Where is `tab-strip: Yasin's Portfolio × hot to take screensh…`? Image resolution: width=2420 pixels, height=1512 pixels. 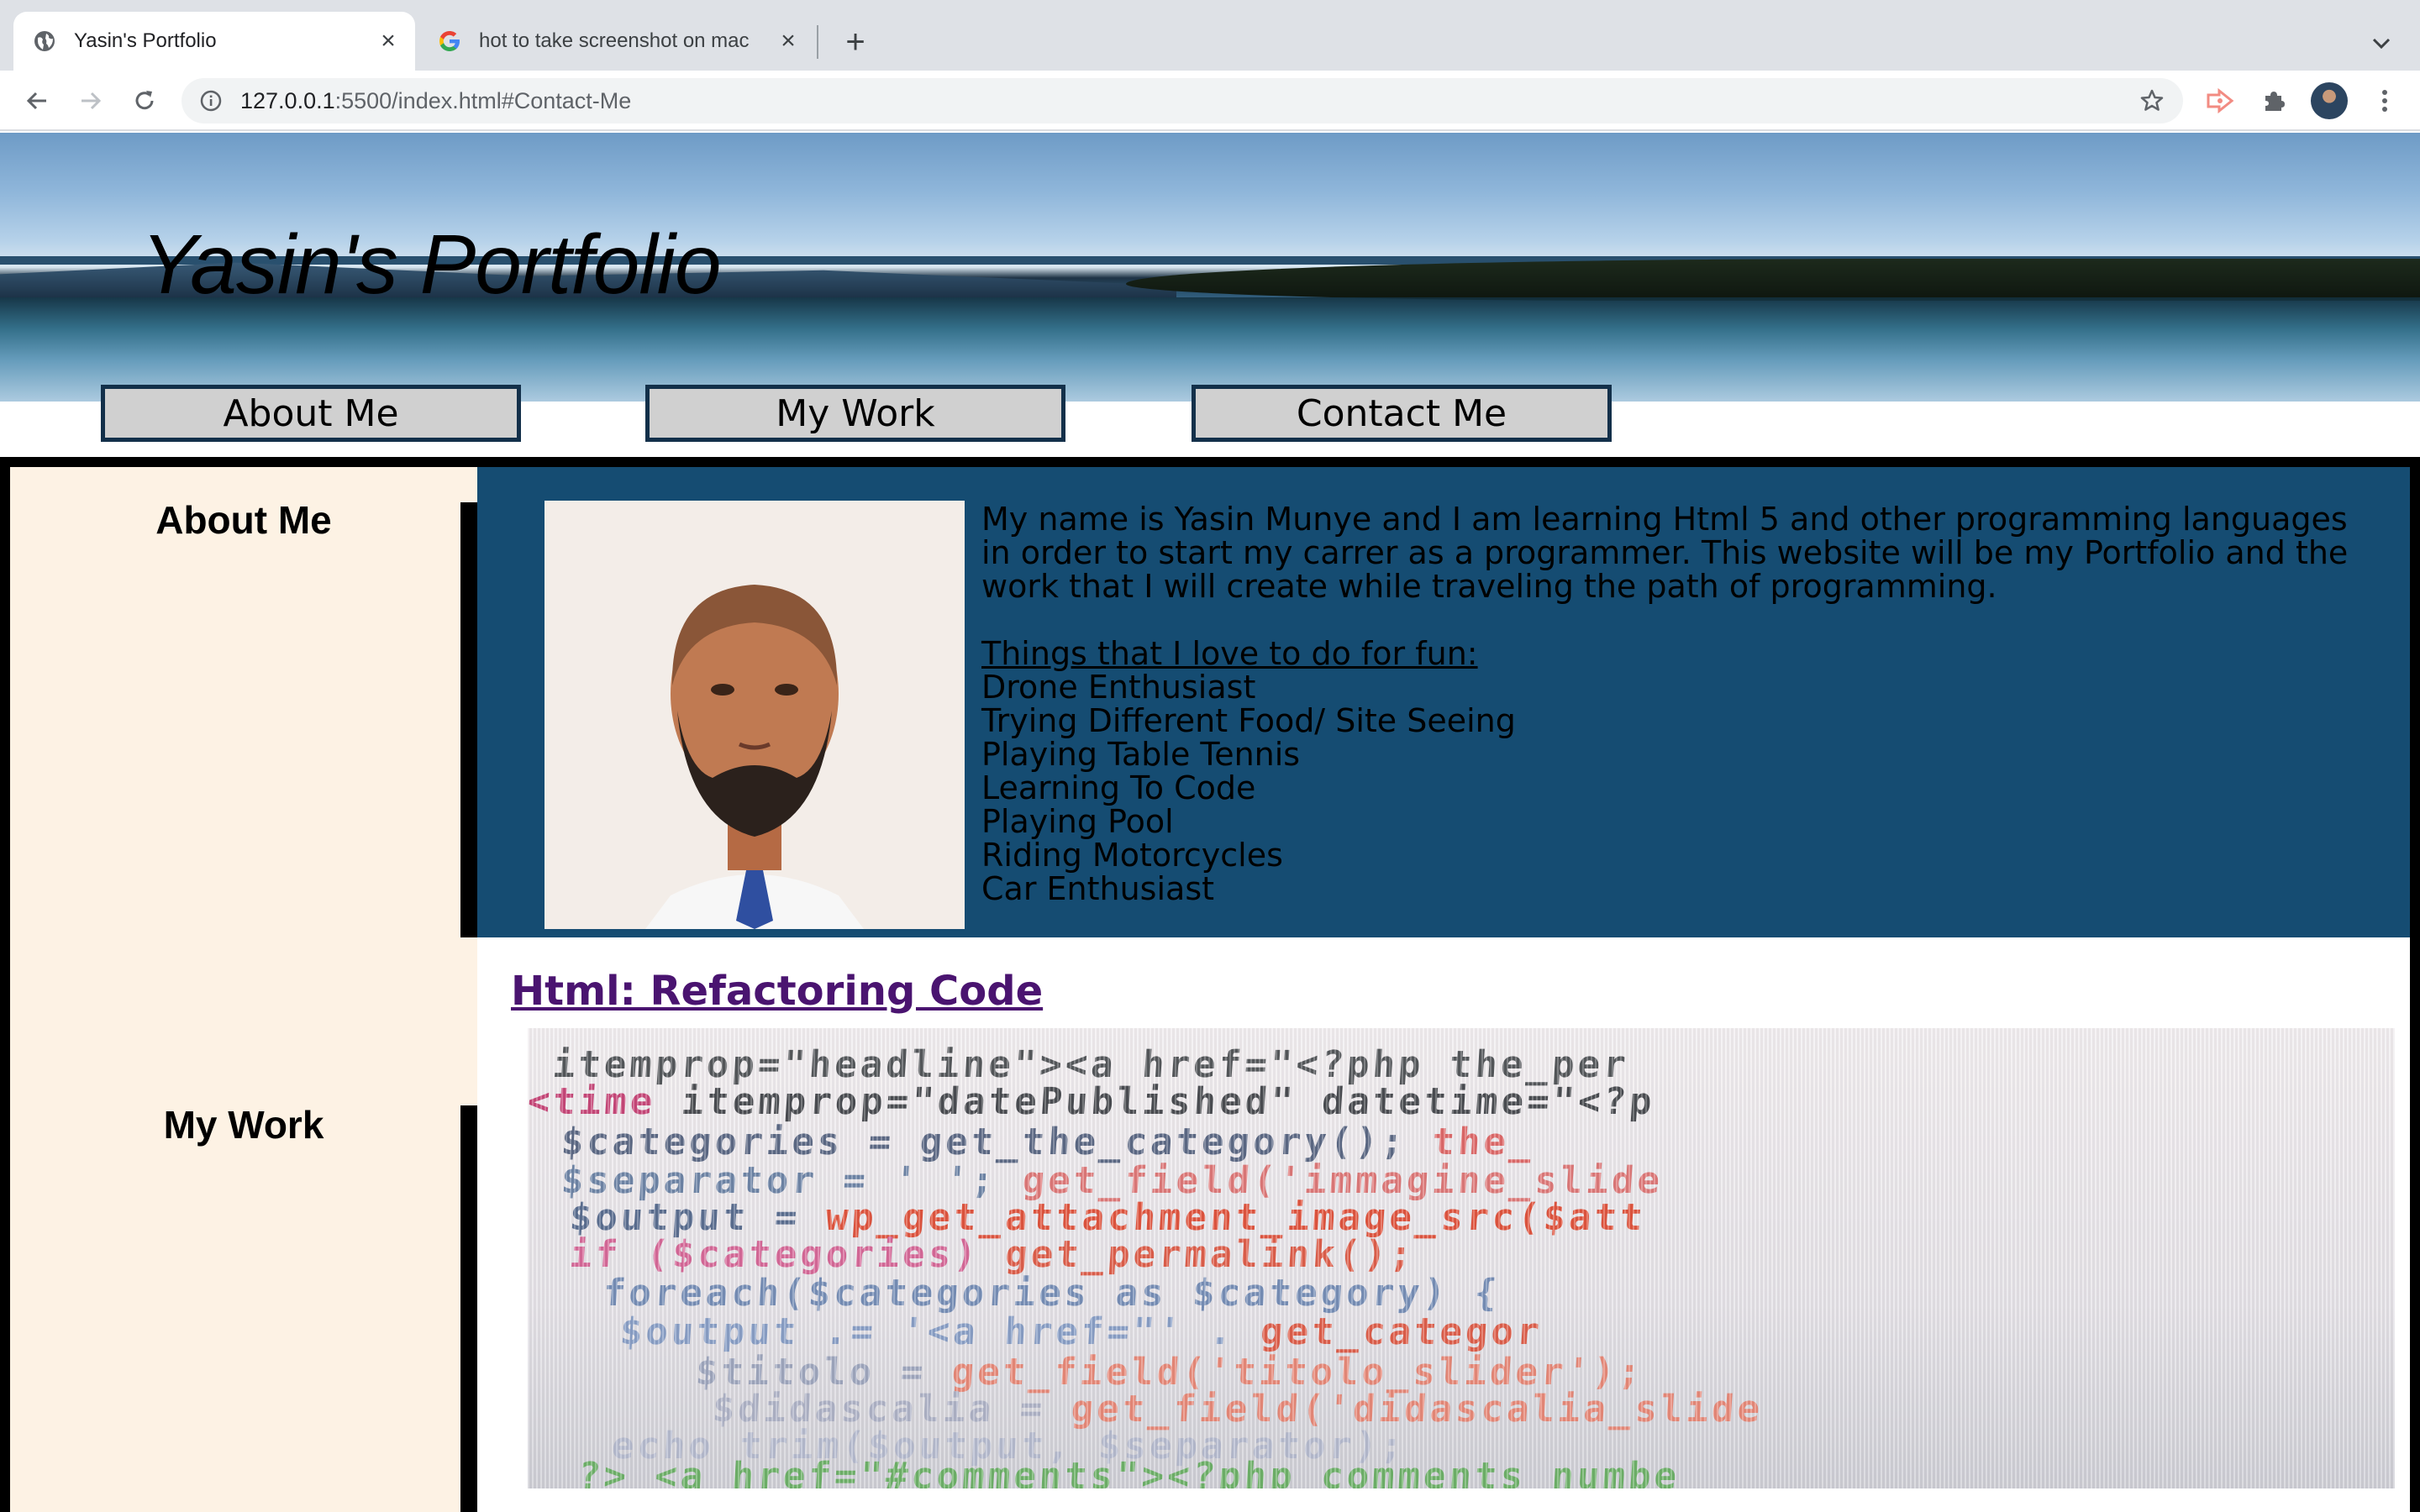 tab-strip: Yasin's Portfolio × hot to take screensh… is located at coordinates (1210, 35).